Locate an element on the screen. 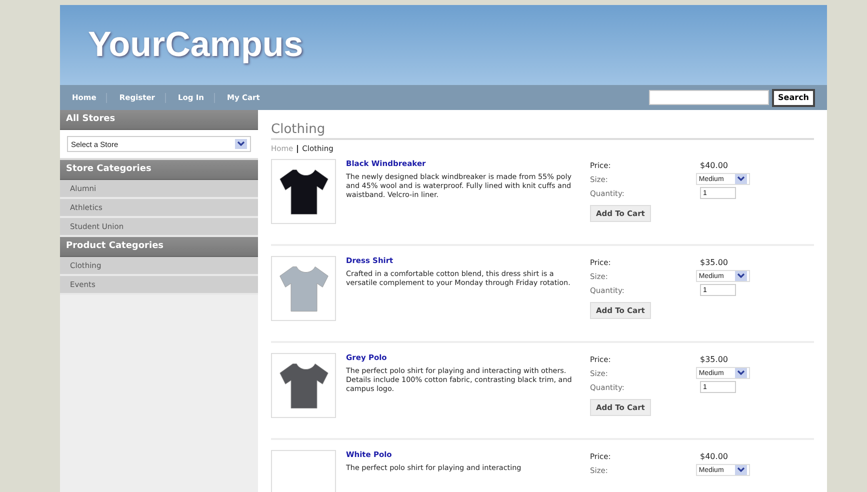 The height and width of the screenshot is (492, 867). sidebar-heading: All Stores is located at coordinates (159, 120).